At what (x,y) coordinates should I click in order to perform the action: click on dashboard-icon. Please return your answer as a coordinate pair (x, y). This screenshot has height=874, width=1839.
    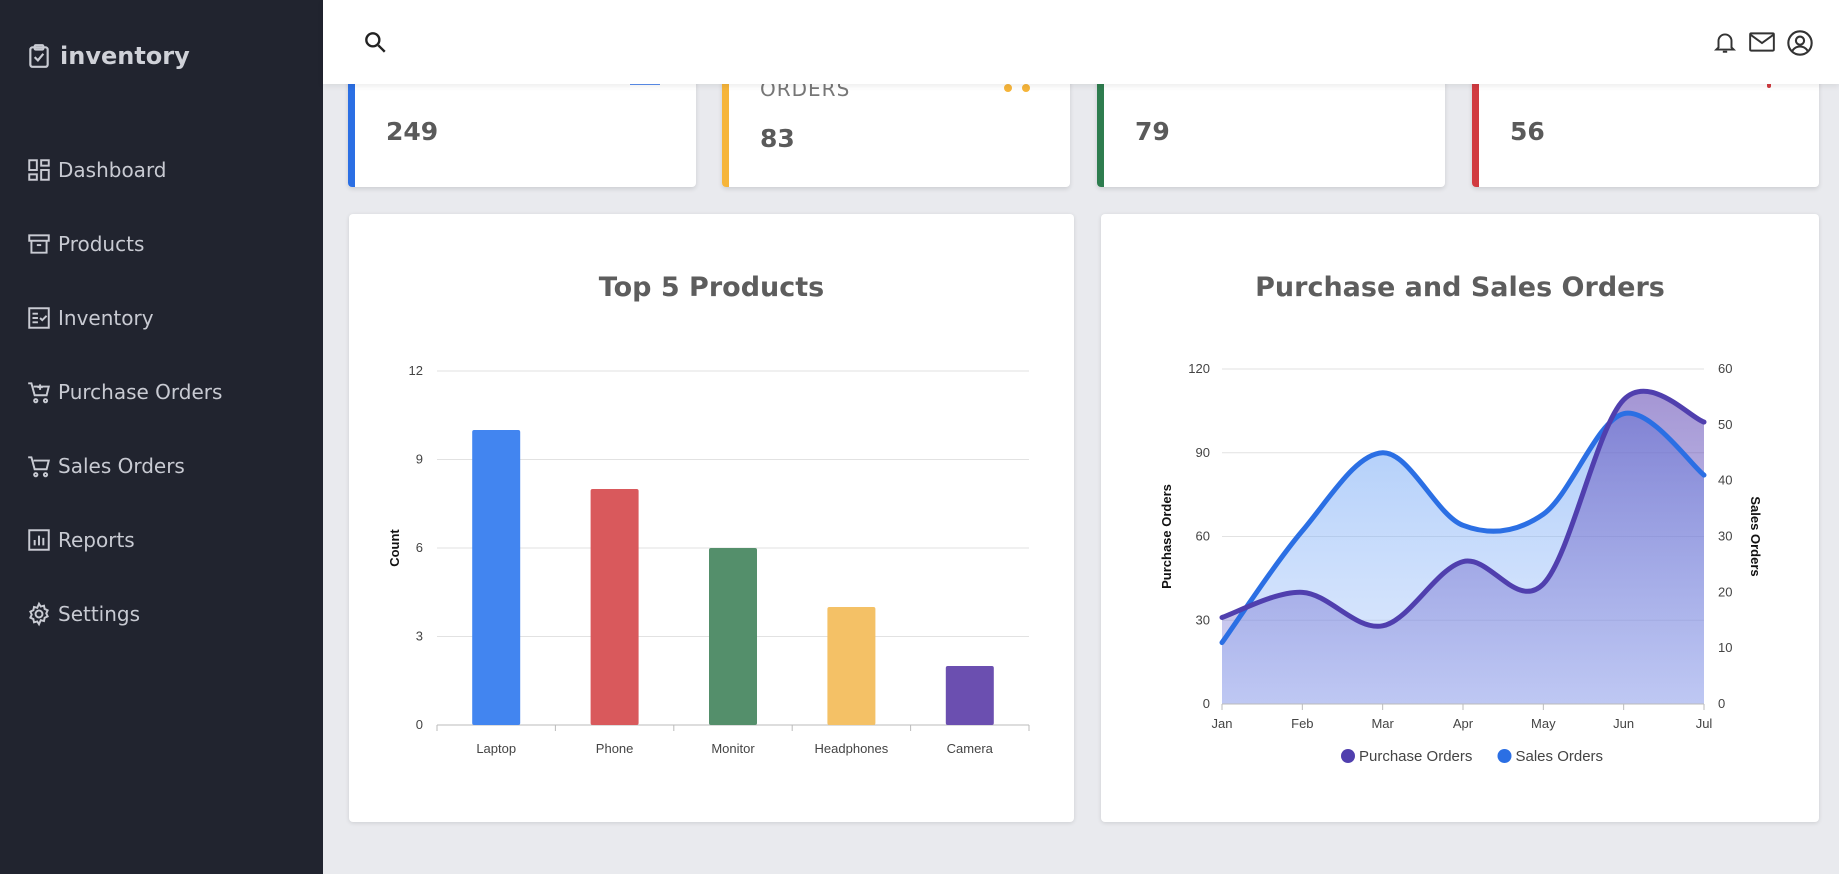
    Looking at the image, I should click on (39, 170).